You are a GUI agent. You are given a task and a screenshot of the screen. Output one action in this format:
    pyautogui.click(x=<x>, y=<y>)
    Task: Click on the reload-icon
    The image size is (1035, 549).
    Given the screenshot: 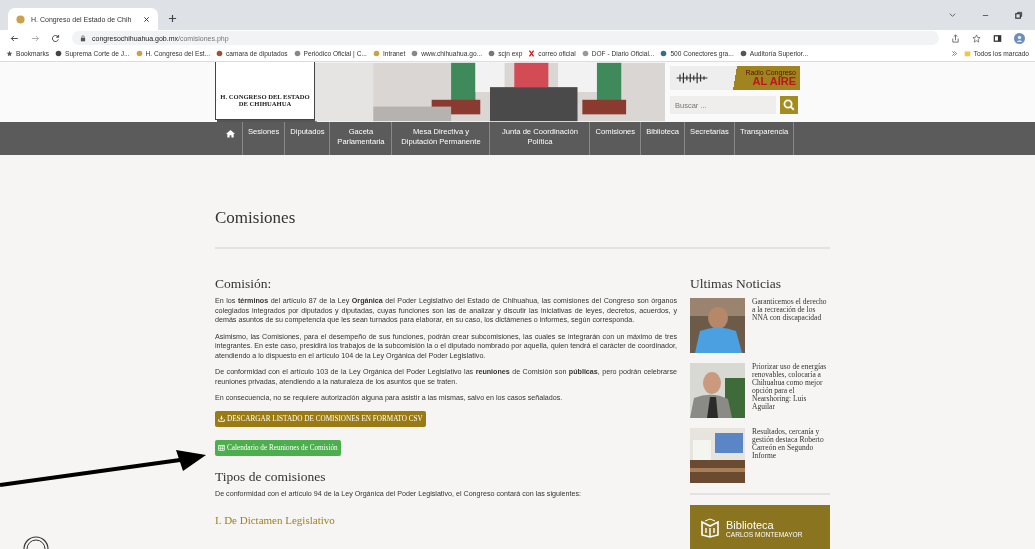 What is the action you would take?
    pyautogui.click(x=55, y=38)
    